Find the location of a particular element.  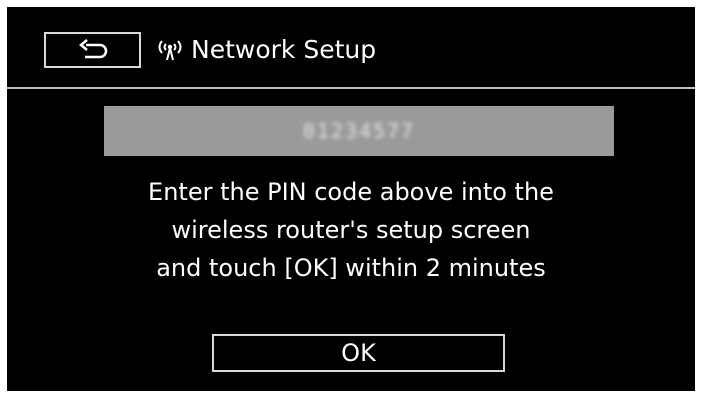

back-button is located at coordinates (92, 50).